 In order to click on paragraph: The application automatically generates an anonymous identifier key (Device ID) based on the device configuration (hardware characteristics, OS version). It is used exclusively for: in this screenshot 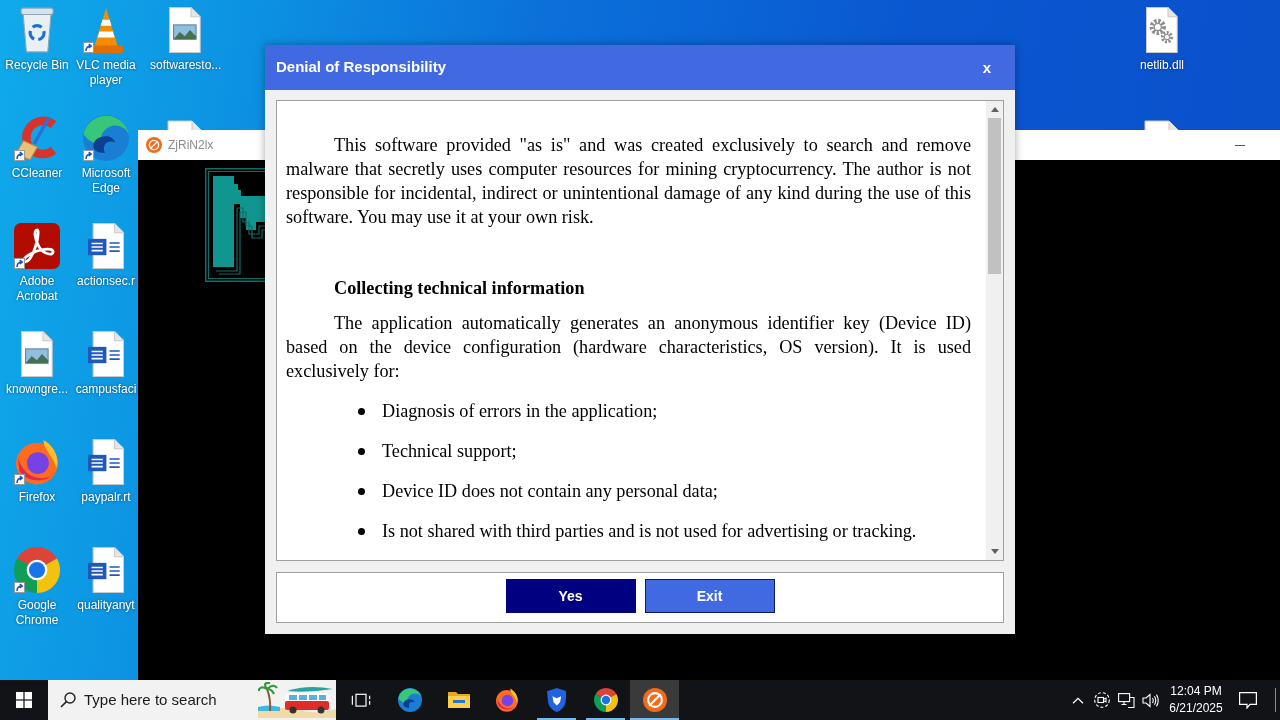, I will do `click(628, 347)`.